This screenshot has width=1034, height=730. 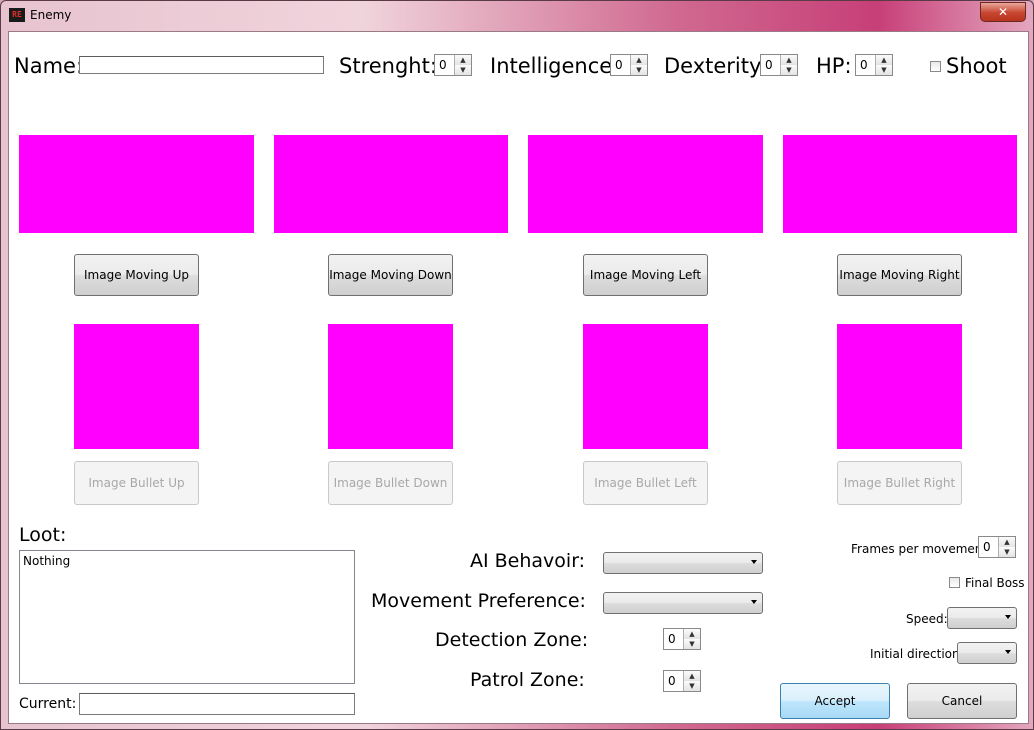 What do you see at coordinates (517, 16) in the screenshot?
I see `title-bar: RE Enemy ✕` at bounding box center [517, 16].